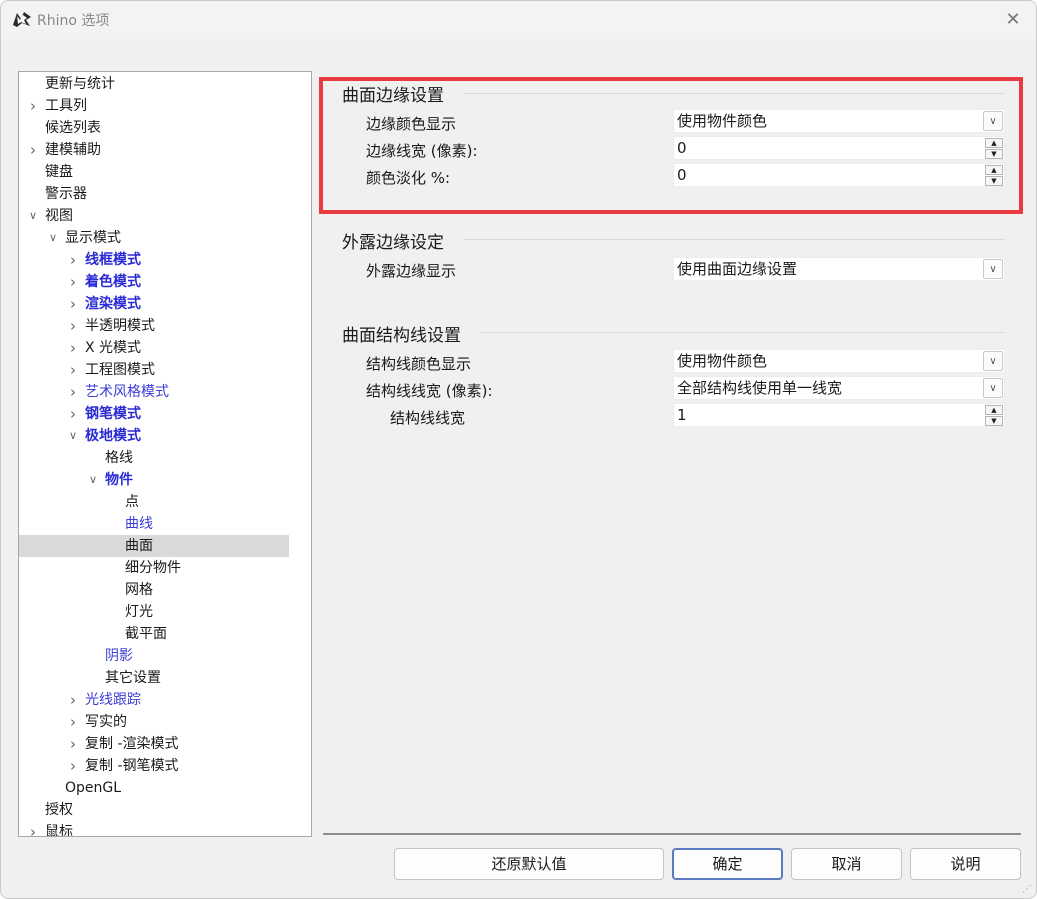 Image resolution: width=1037 pixels, height=899 pixels. I want to click on tree-item: › 复制 -渲染模式, so click(154, 744).